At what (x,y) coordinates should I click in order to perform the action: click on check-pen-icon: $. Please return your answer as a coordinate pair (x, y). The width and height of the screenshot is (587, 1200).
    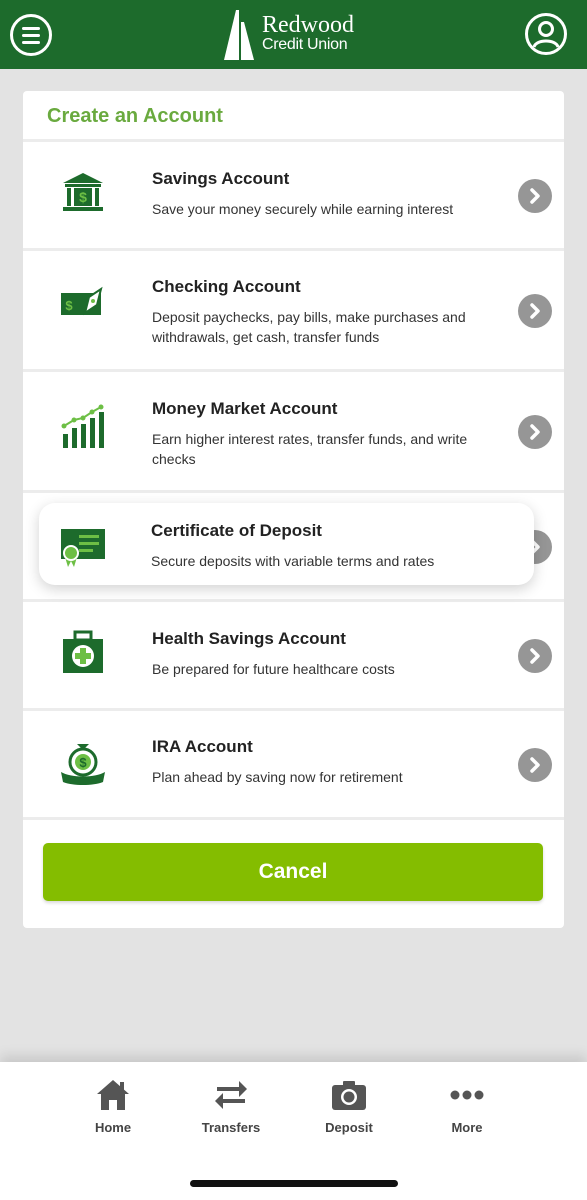
    Looking at the image, I should click on (82, 301).